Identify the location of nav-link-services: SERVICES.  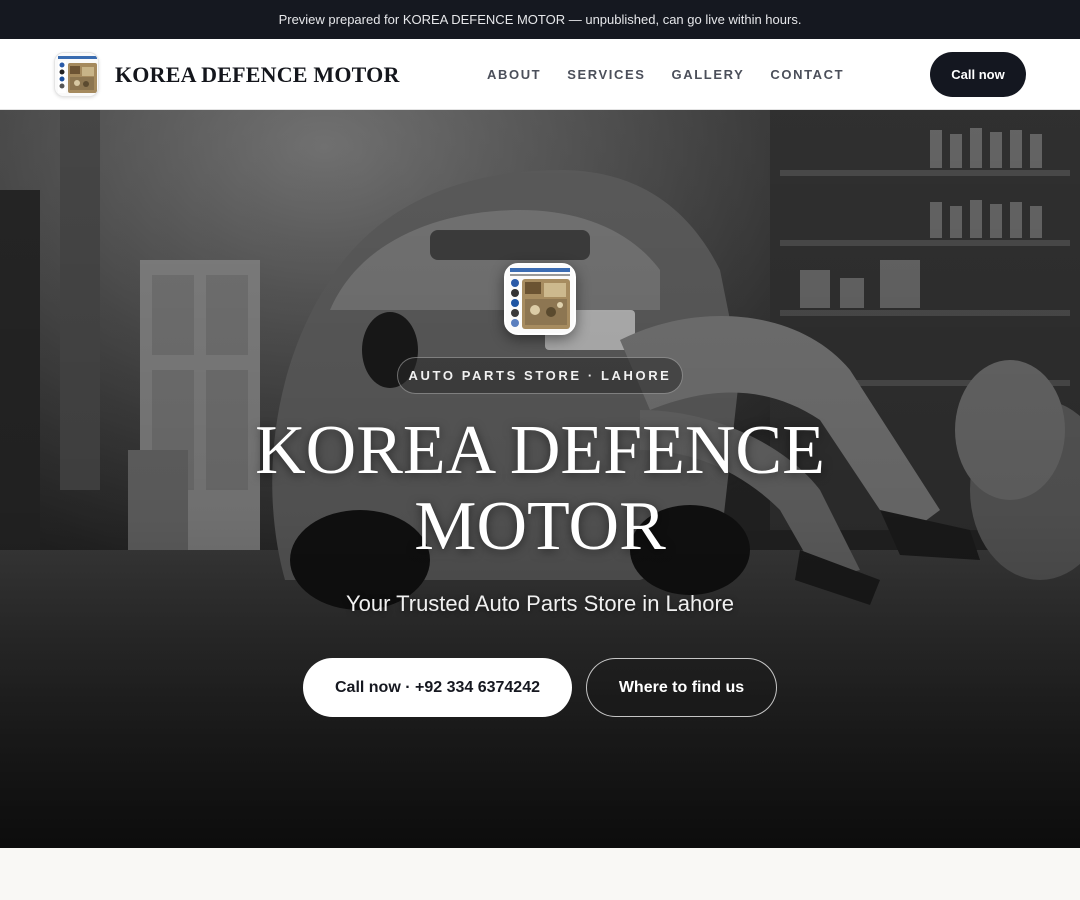
(606, 74).